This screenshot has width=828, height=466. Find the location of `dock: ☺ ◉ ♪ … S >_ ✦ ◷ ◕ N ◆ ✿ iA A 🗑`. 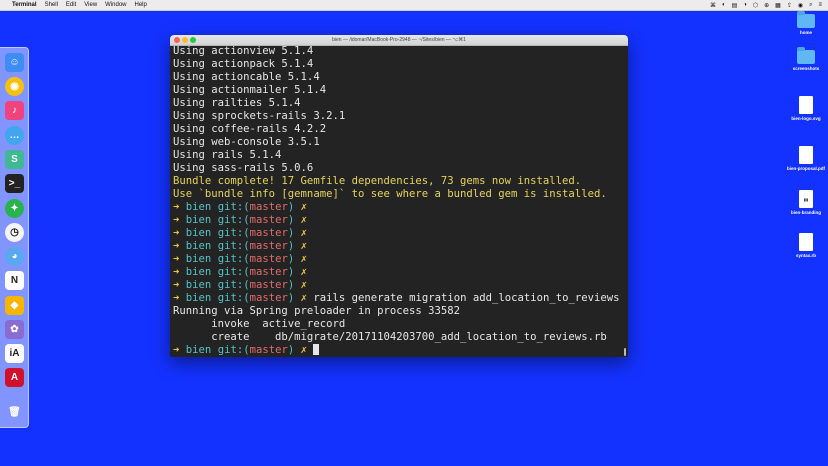

dock: ☺ ◉ ♪ … S >_ ✦ ◷ ◕ N ◆ ✿ iA A 🗑 is located at coordinates (14, 237).